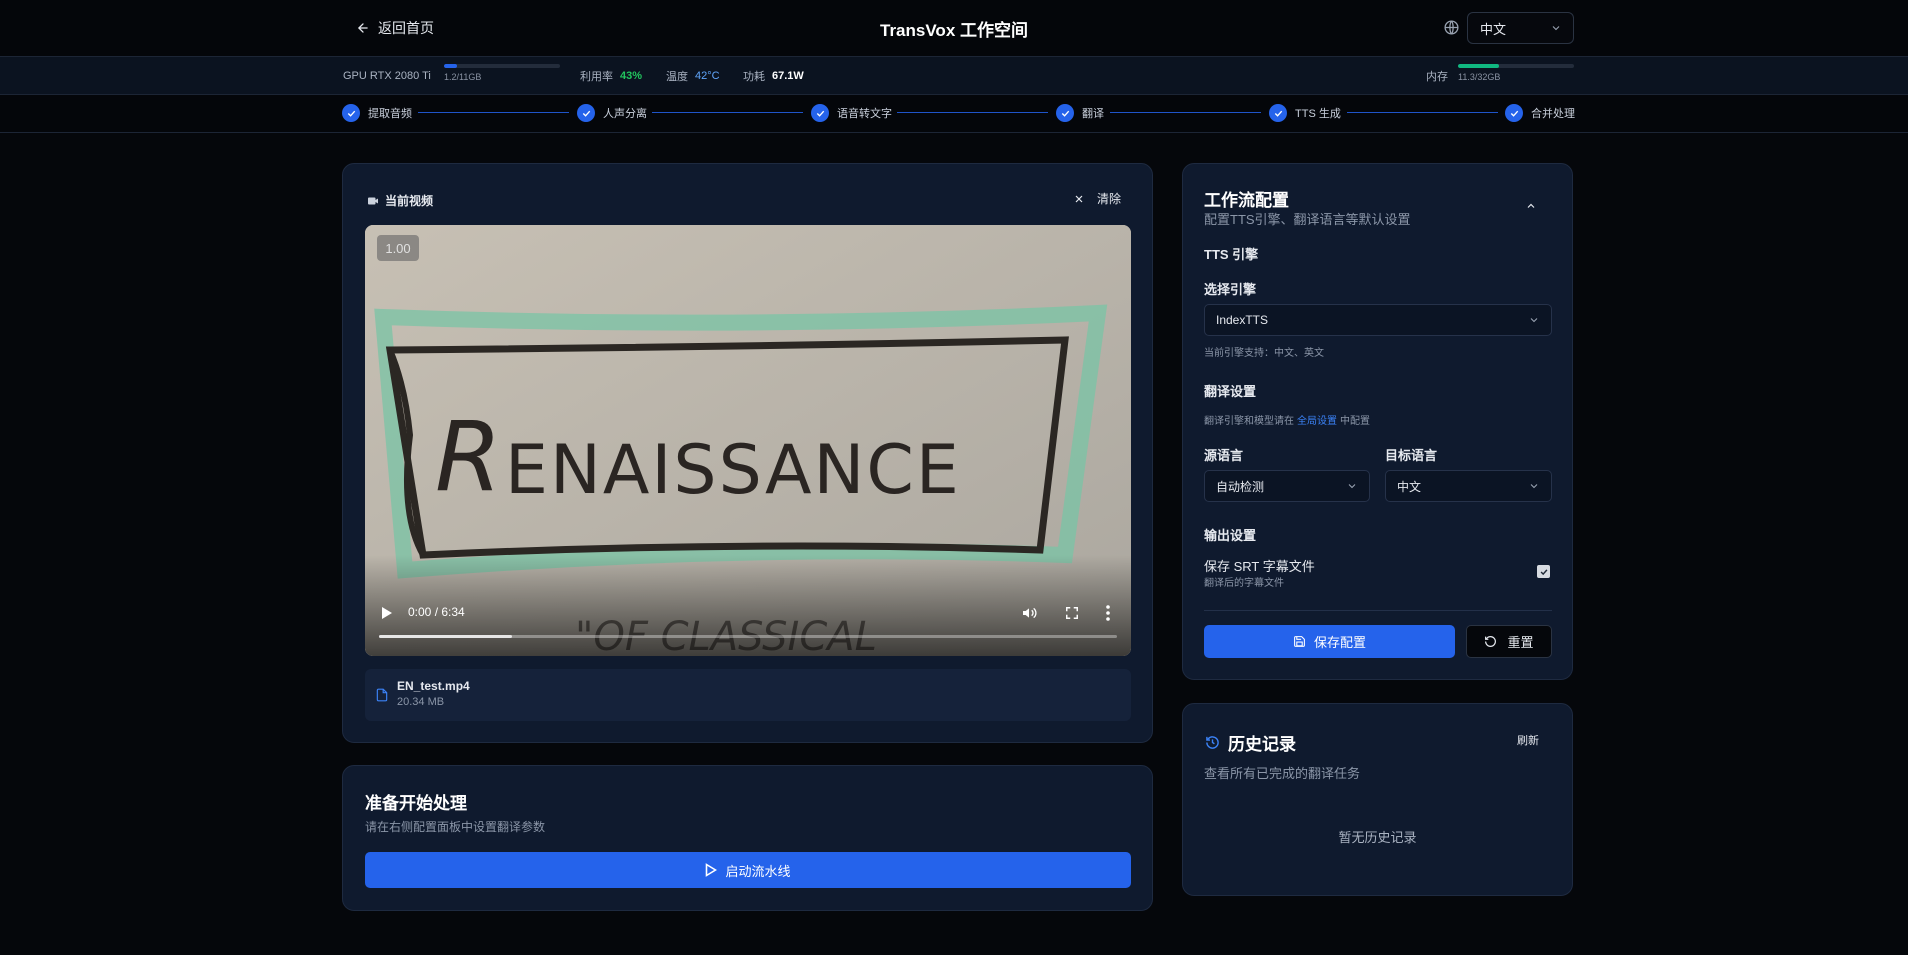 The height and width of the screenshot is (955, 1908). I want to click on engine-select: IndexTTS, so click(1378, 320).